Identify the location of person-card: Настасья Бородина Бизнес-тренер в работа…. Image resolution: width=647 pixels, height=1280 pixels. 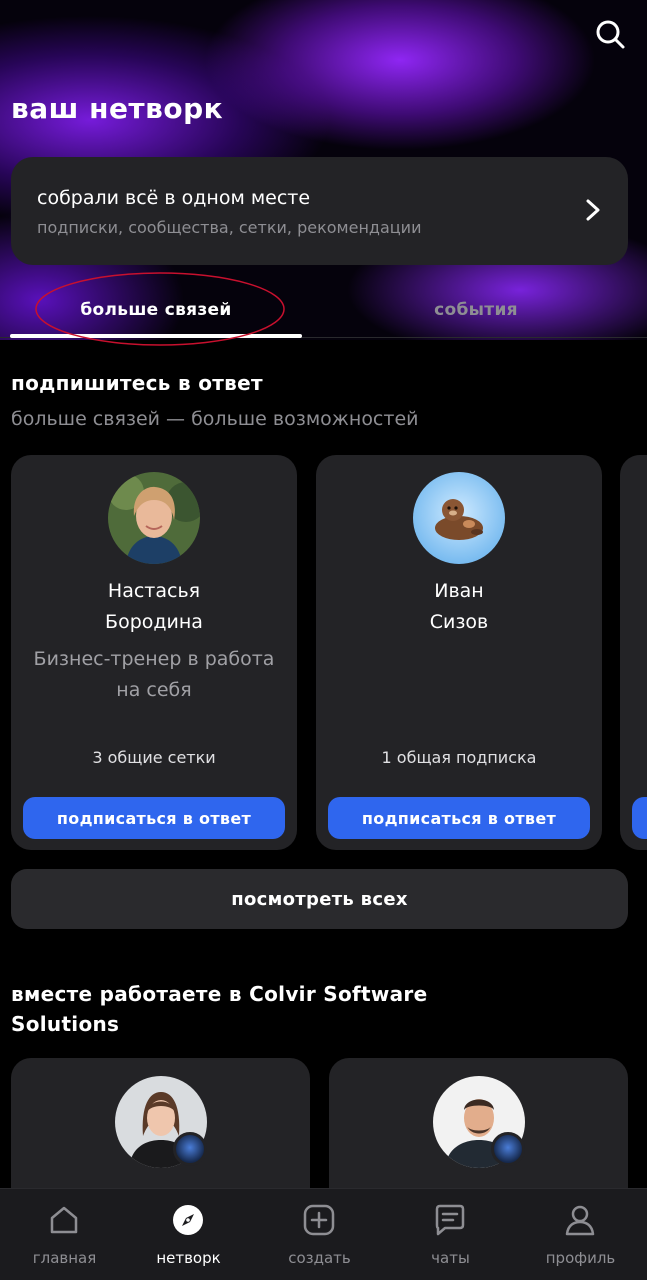
(154, 652).